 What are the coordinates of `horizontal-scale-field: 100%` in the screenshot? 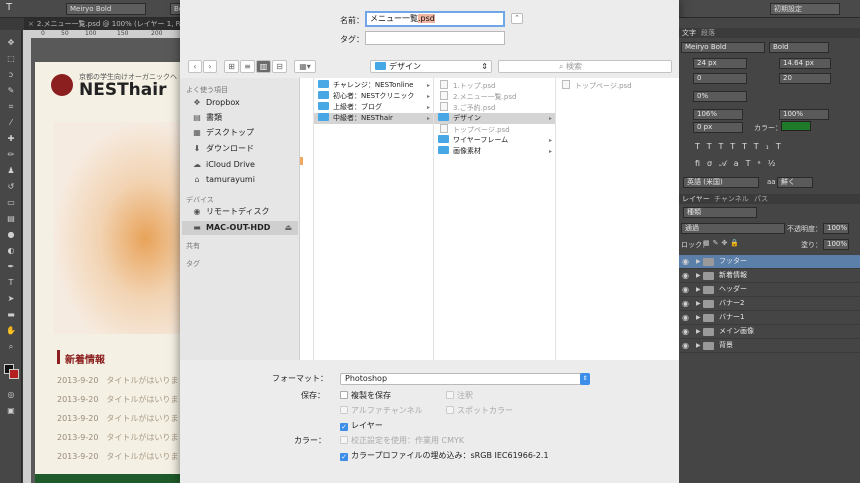 It's located at (804, 114).